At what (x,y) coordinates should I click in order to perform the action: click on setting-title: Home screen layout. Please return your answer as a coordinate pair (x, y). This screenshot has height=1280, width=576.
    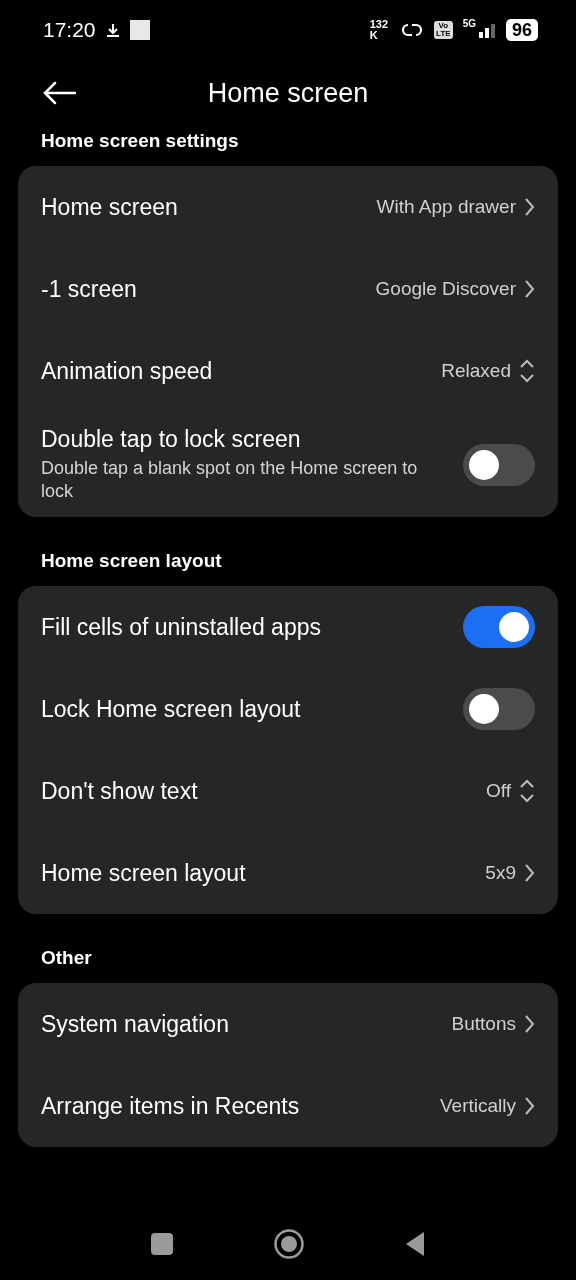
    Looking at the image, I should click on (144, 873).